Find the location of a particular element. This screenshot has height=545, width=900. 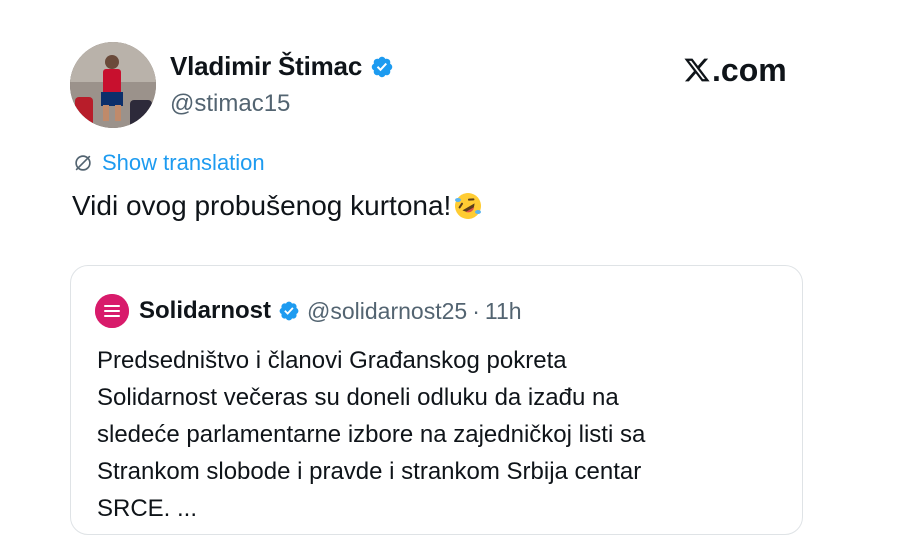

quoted-author-name: Solidarnost is located at coordinates (205, 311).